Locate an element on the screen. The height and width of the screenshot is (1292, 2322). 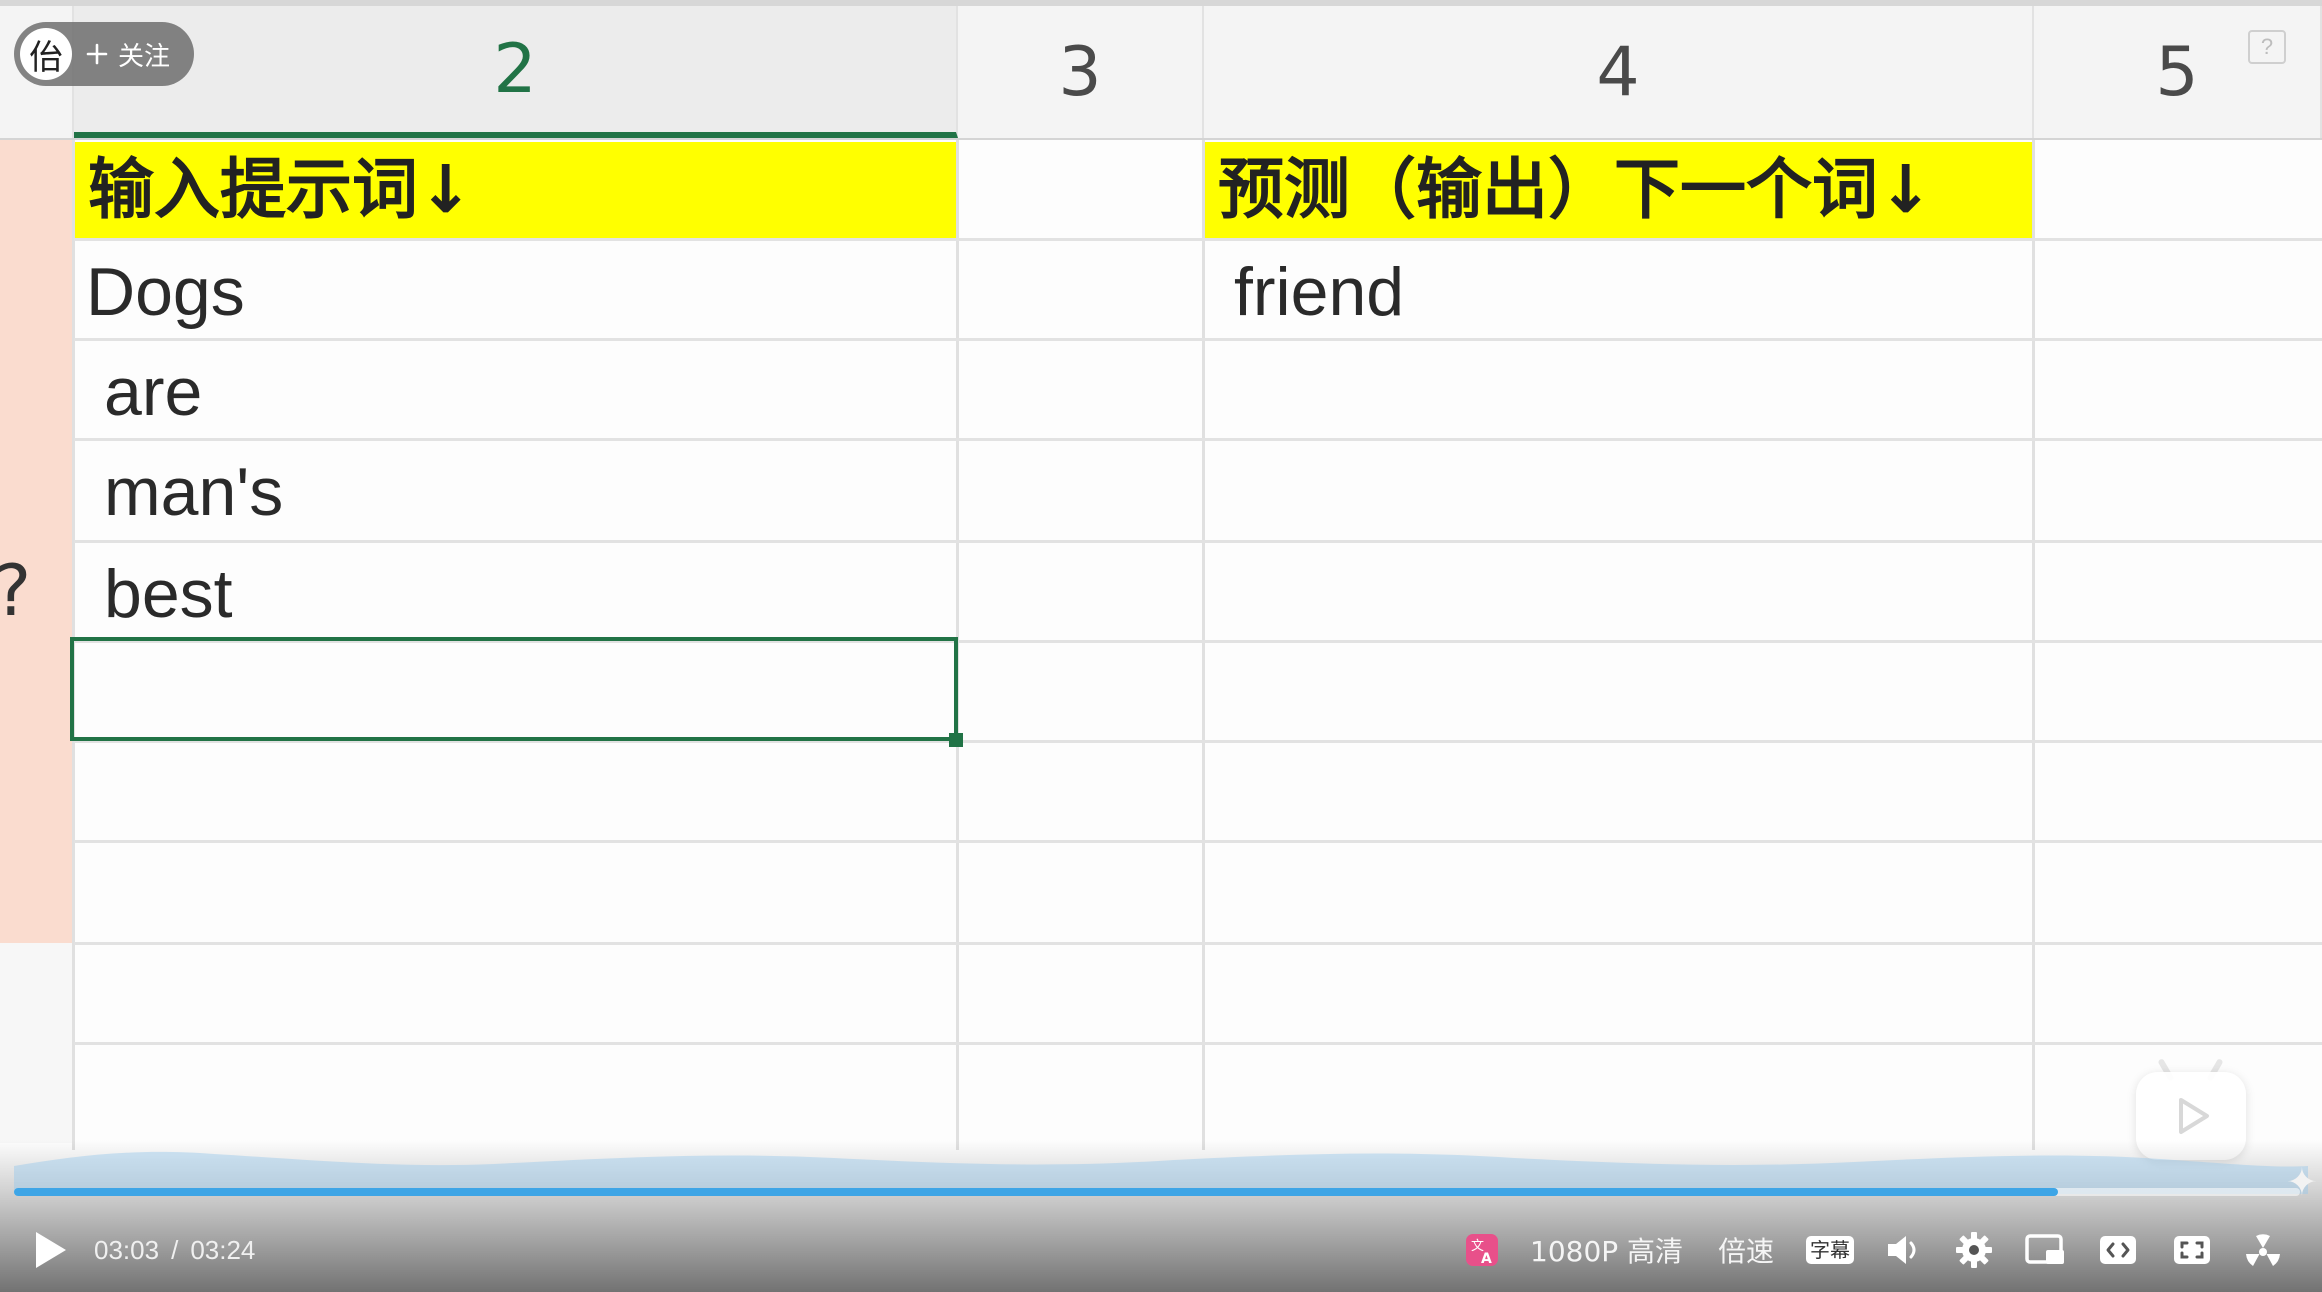
row-header-strip is located at coordinates (37, 541).